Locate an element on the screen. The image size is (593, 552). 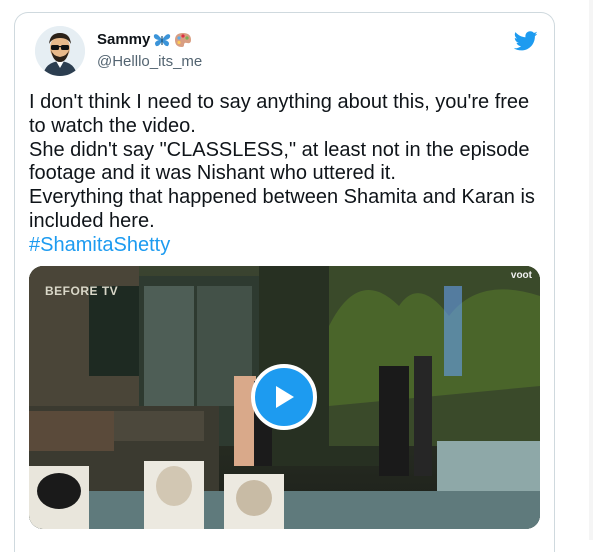
author-name-row: Sammy is located at coordinates (144, 39).